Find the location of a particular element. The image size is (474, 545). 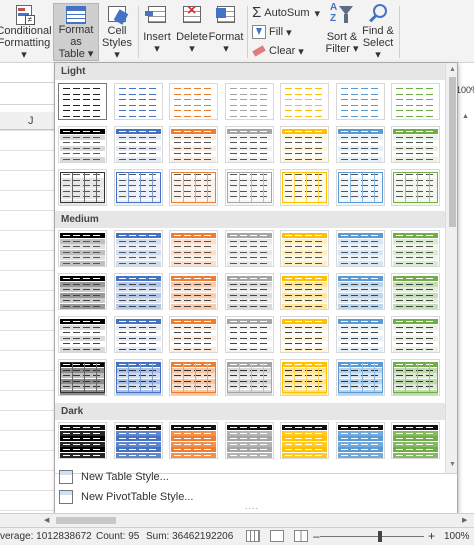

clear-button: Clear ▾ is located at coordinates (278, 51).